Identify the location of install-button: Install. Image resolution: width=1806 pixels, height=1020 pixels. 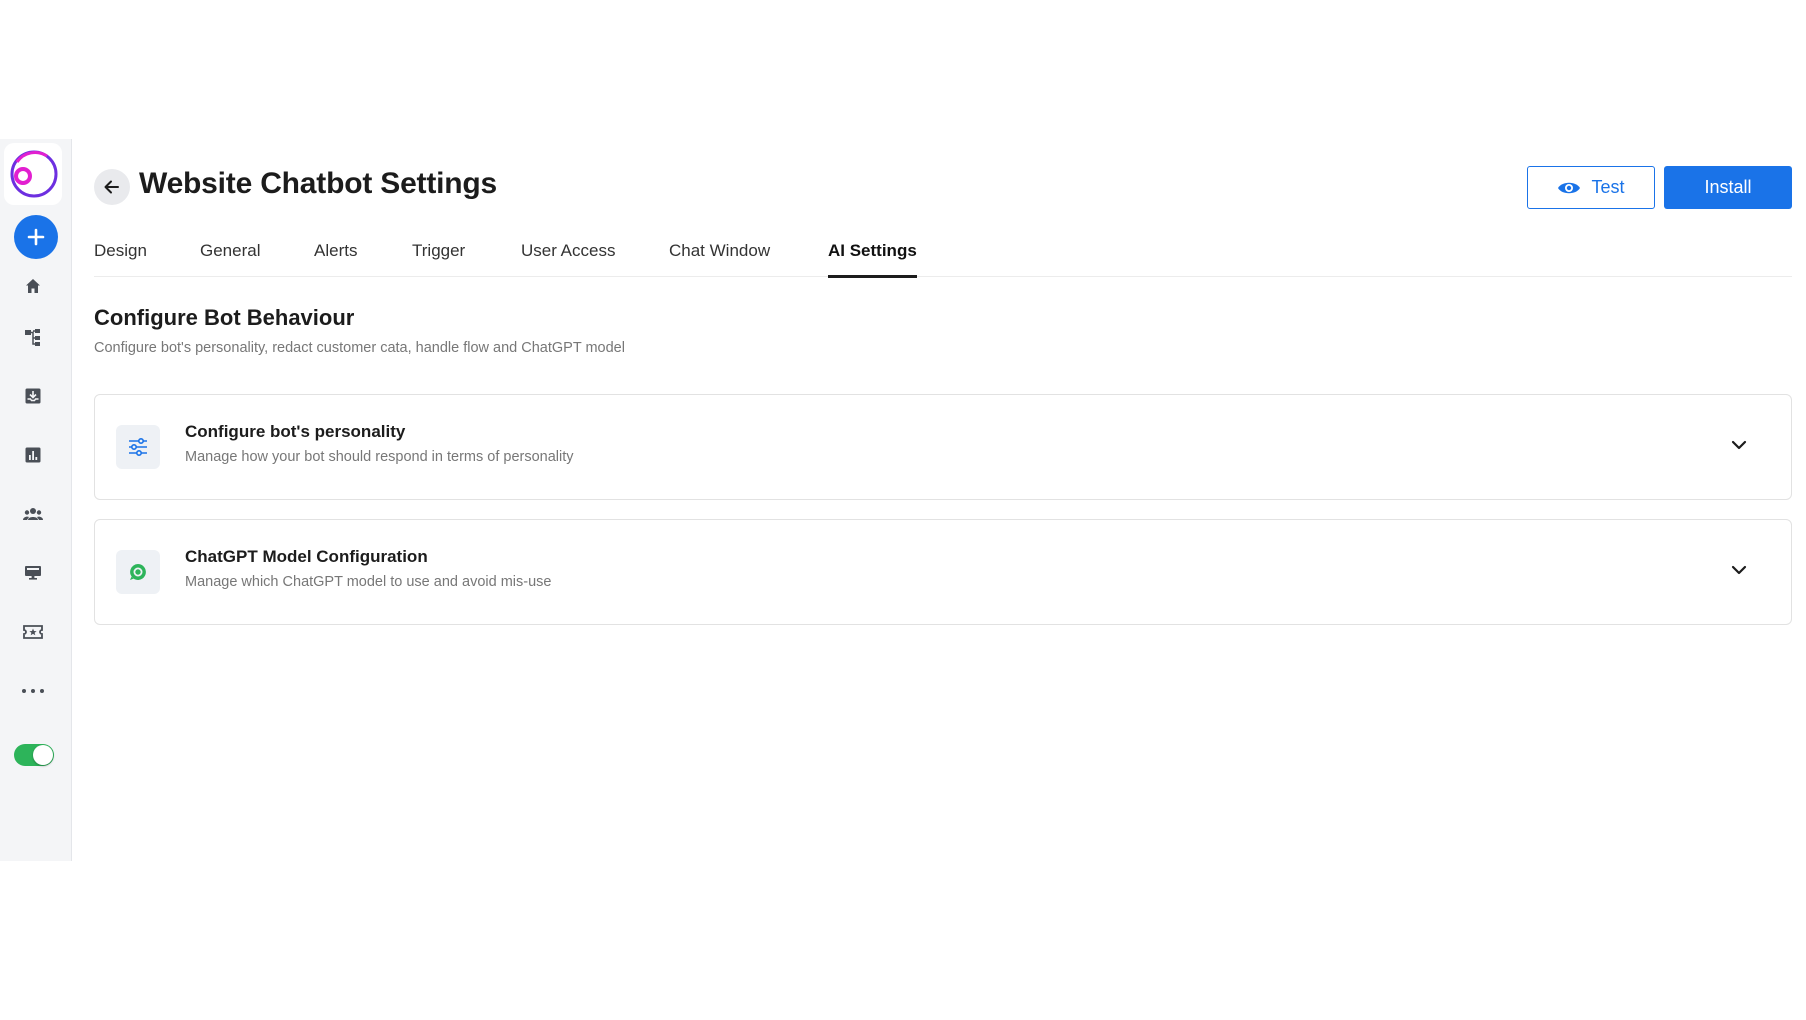
(1728, 187).